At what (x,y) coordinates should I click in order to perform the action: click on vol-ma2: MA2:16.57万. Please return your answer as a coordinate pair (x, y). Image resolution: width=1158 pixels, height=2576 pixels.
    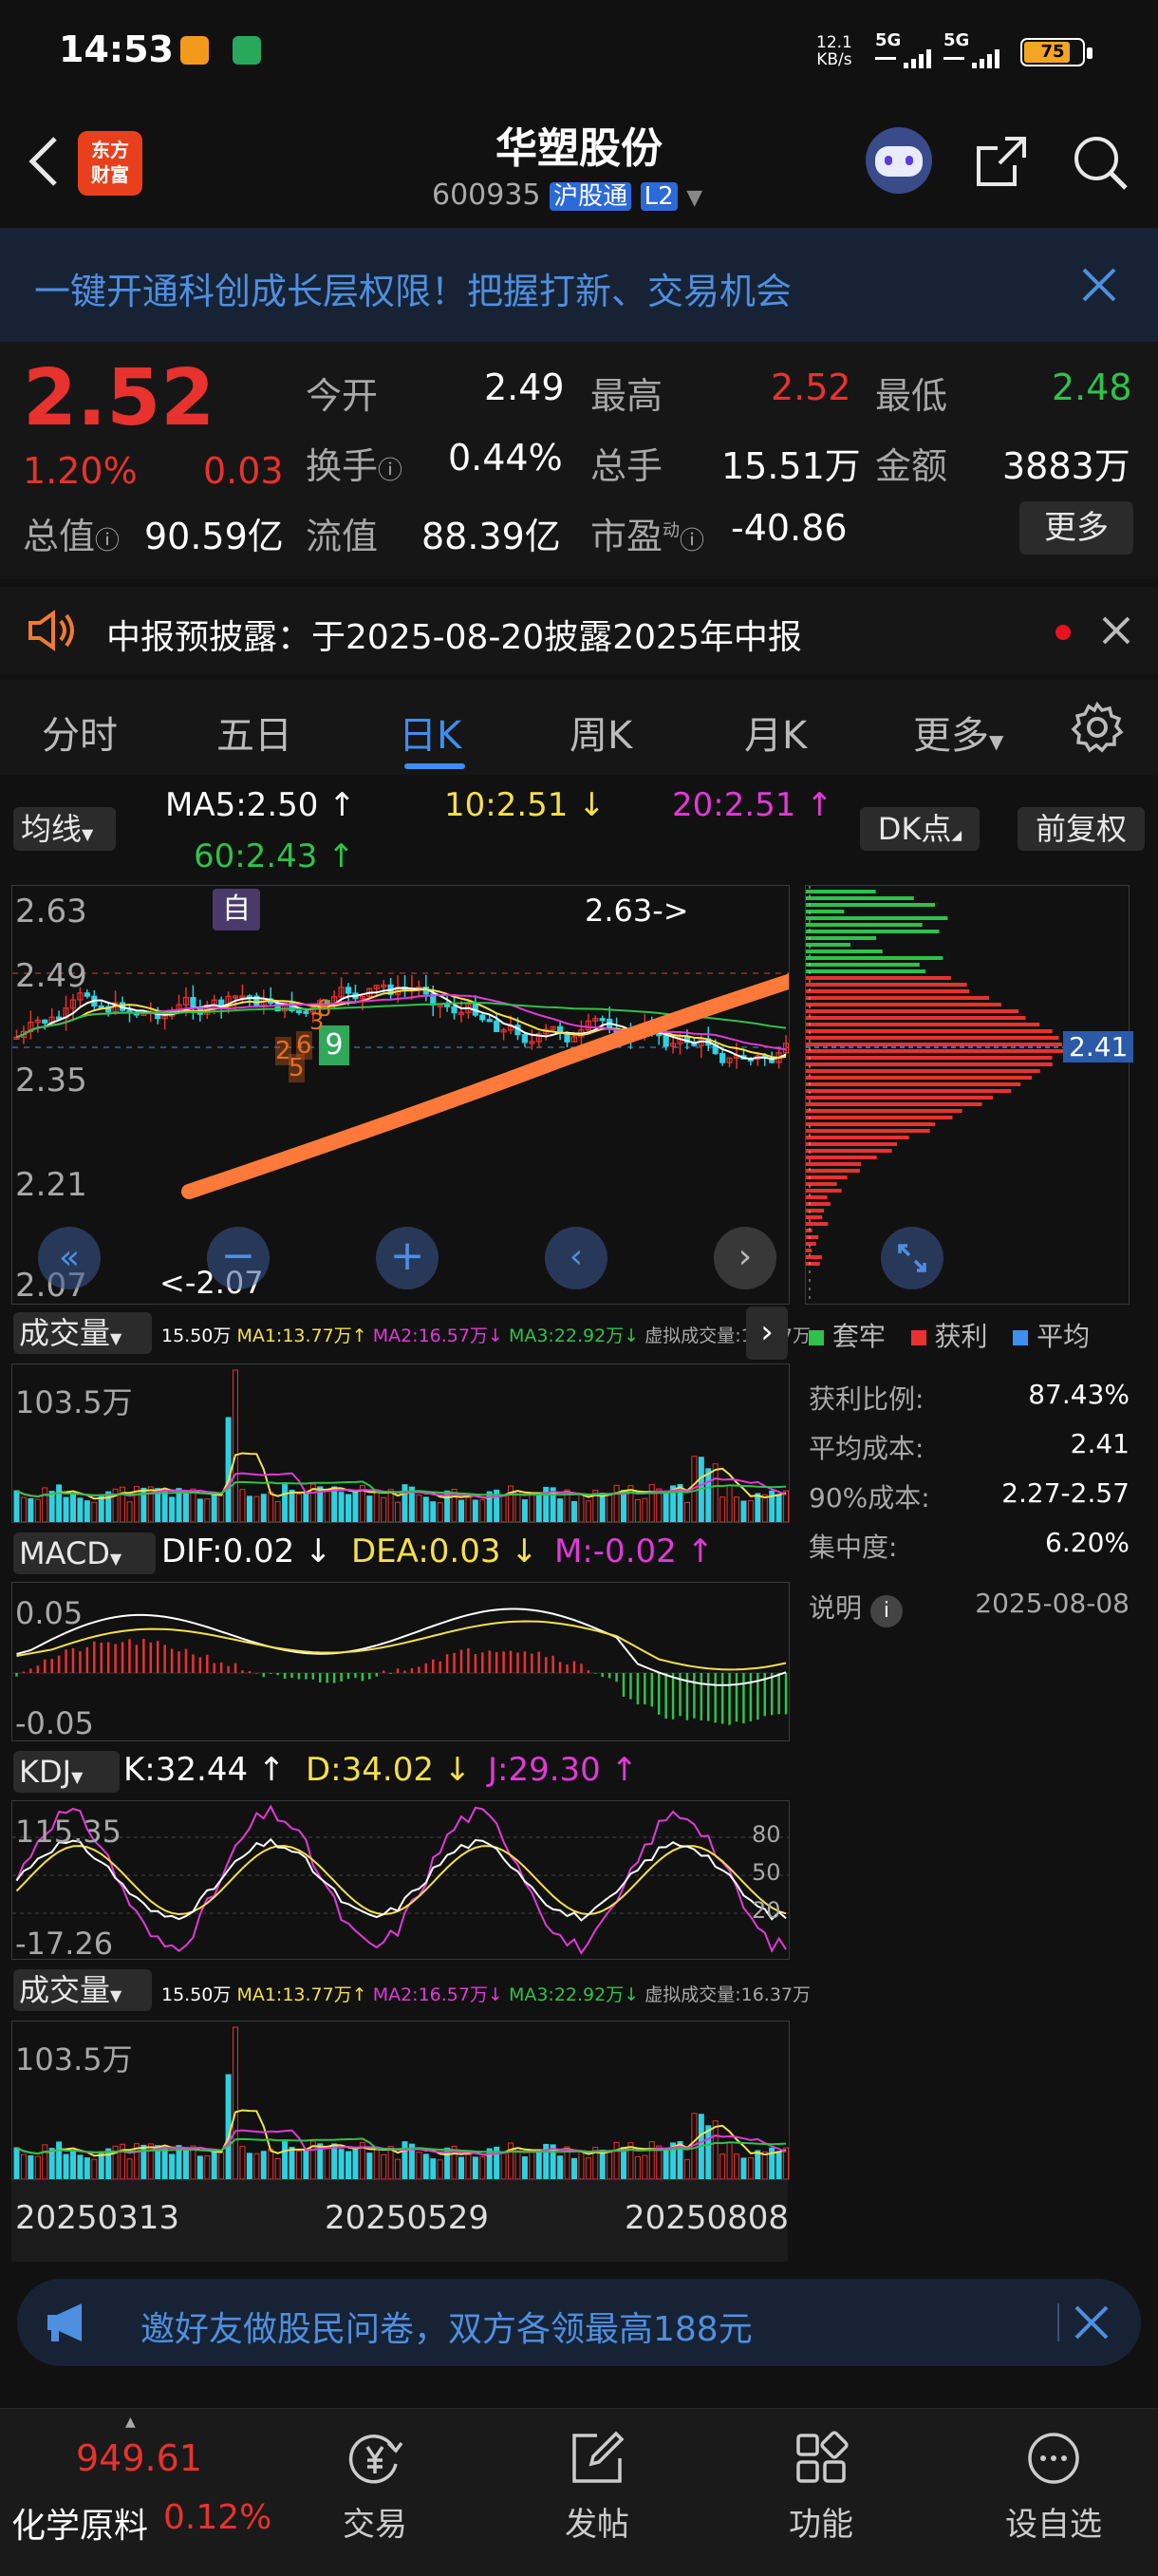
    Looking at the image, I should click on (430, 1994).